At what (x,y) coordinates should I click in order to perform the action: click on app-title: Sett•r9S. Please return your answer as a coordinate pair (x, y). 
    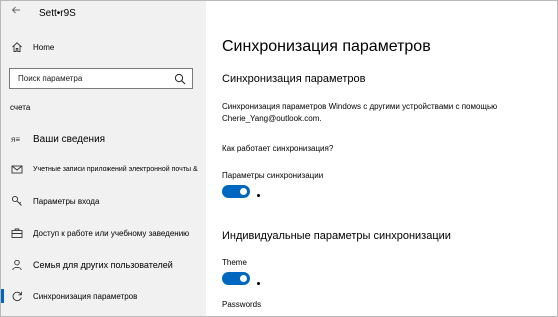
    Looking at the image, I should click on (57, 13).